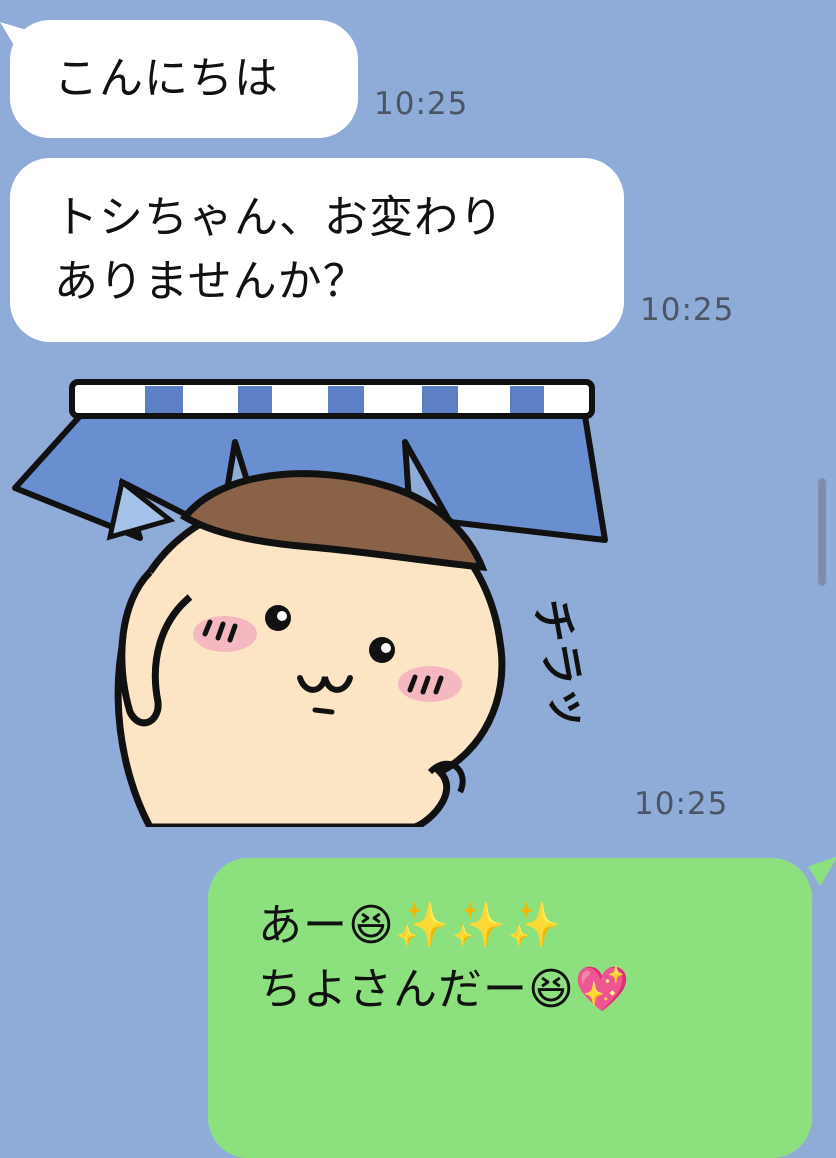 The height and width of the screenshot is (1158, 836). Describe the element at coordinates (822, 871) in the screenshot. I see `bubble-tail` at that location.